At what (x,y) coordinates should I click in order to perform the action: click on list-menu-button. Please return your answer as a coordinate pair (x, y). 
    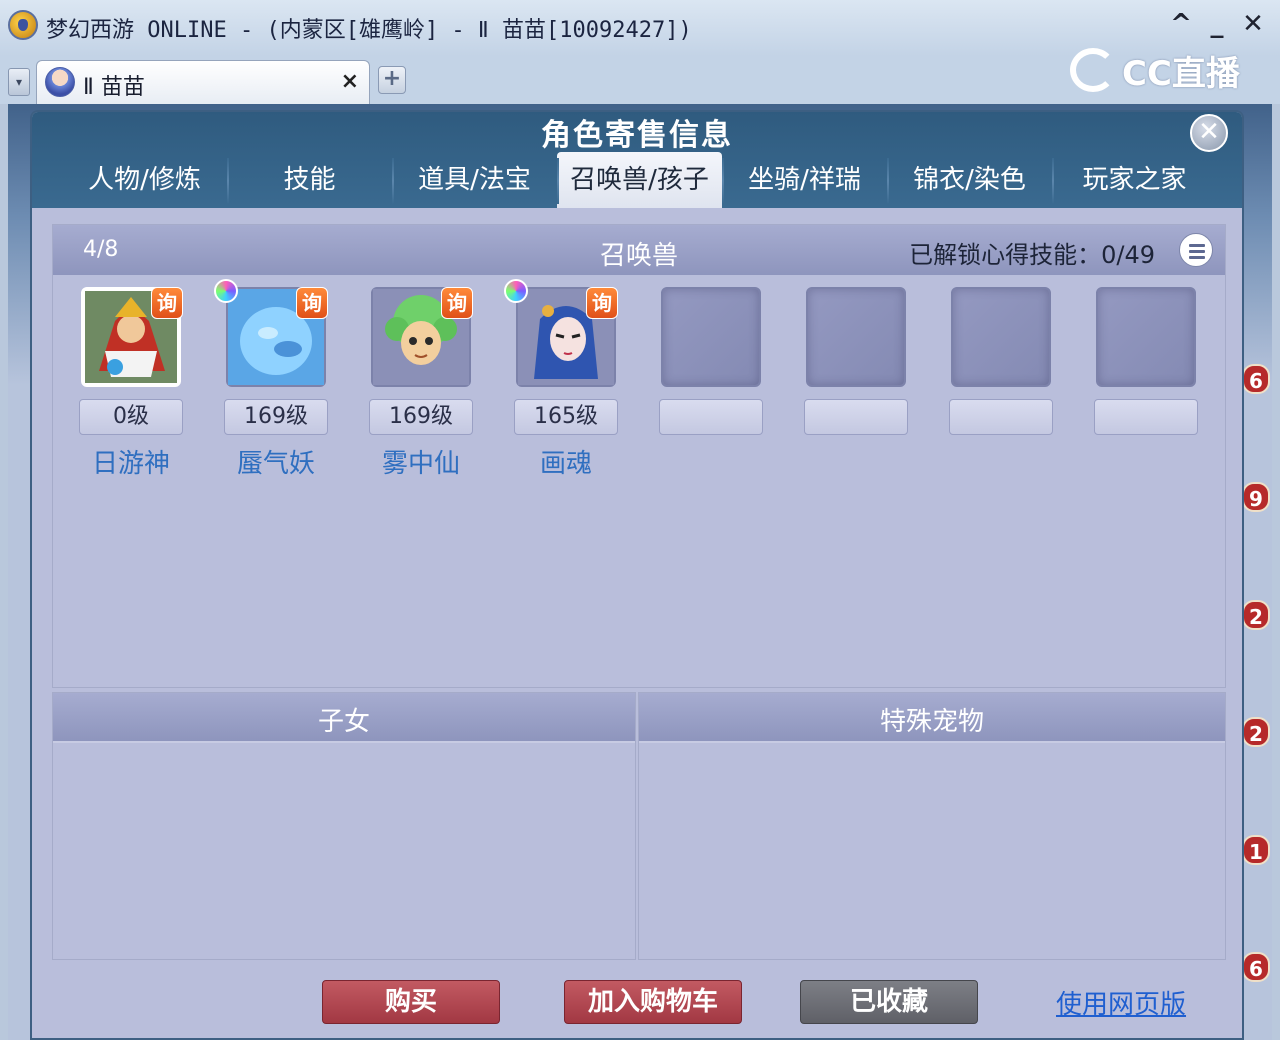
    Looking at the image, I should click on (1196, 250).